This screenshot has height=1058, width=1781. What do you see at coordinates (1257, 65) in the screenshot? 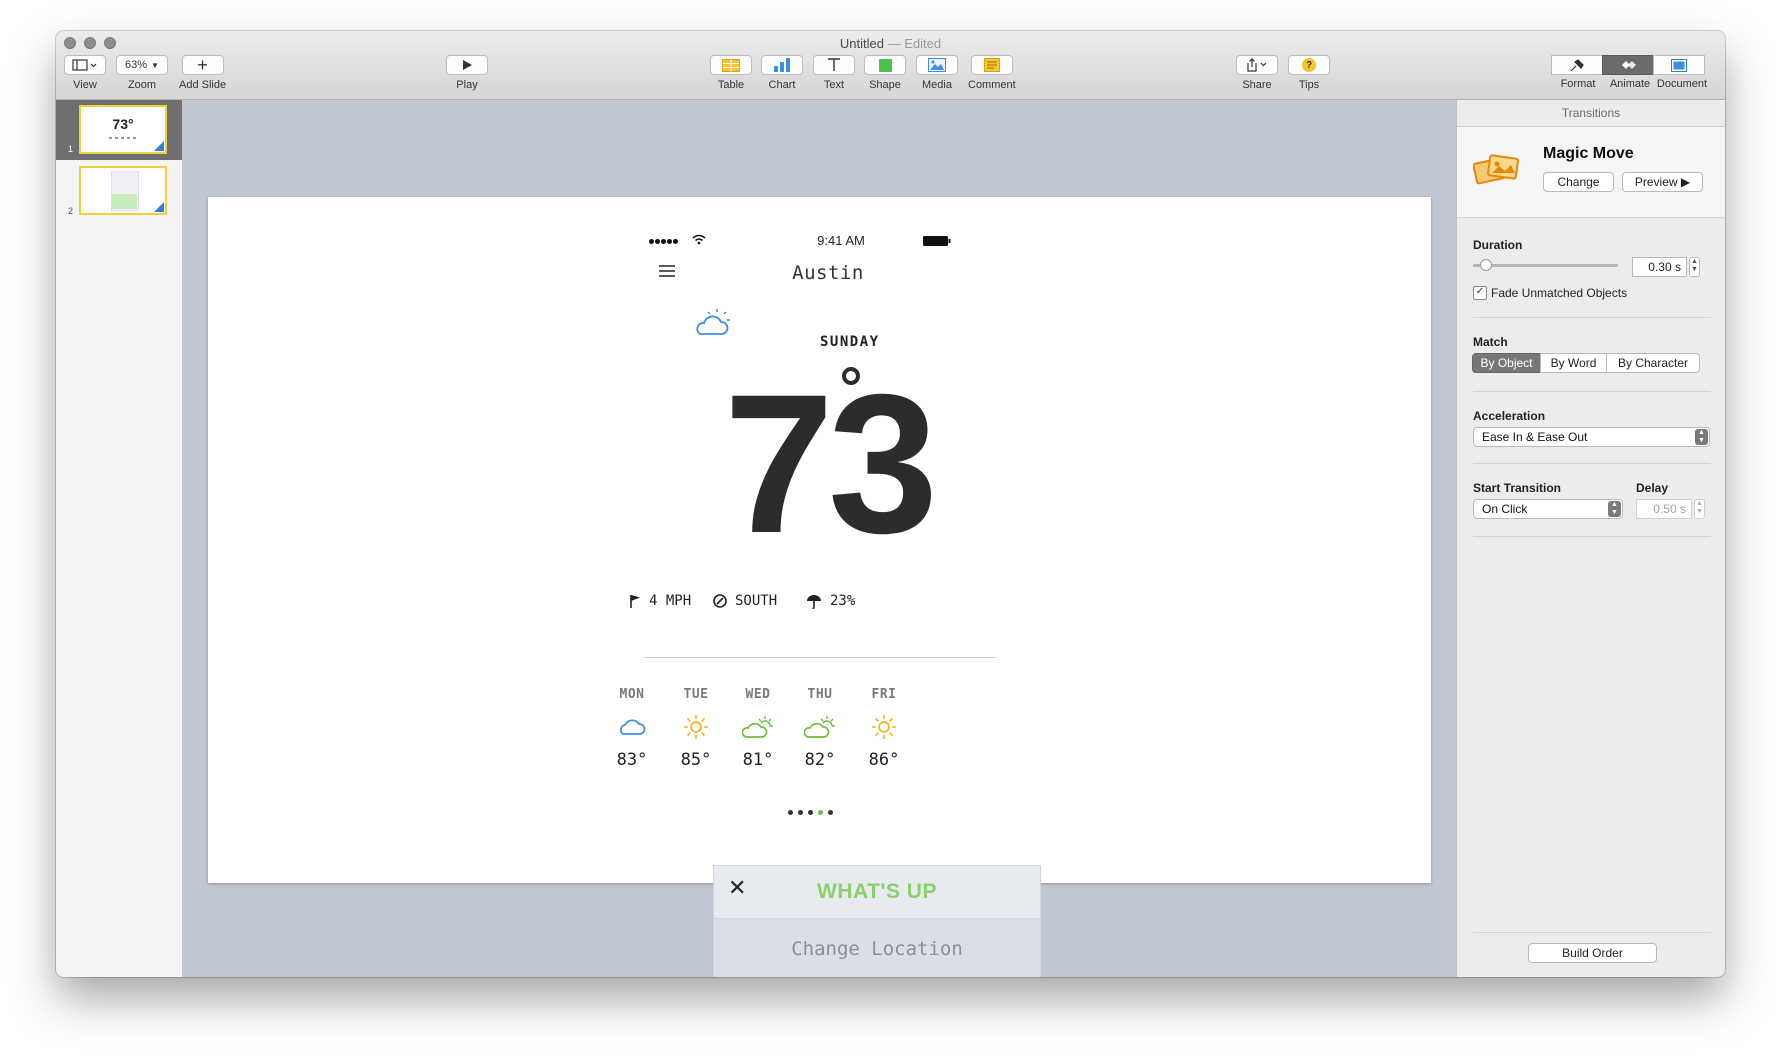
I see `share-button` at bounding box center [1257, 65].